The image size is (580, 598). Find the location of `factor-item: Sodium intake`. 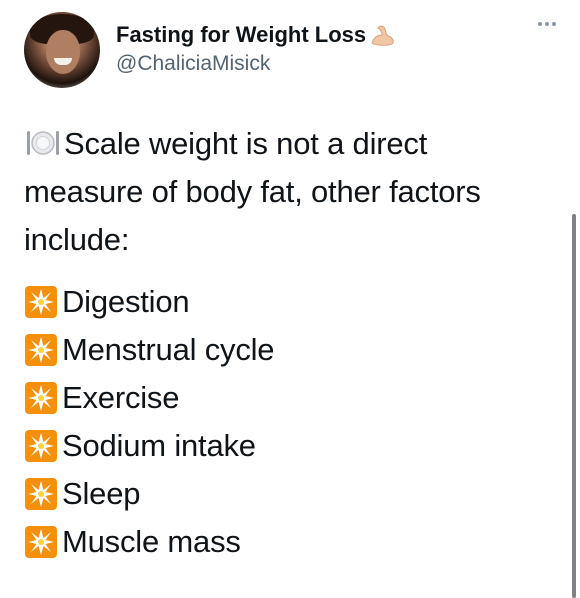

factor-item: Sodium intake is located at coordinates (284, 446).